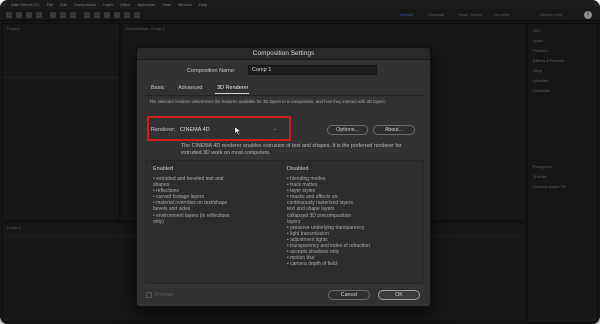  I want to click on composition-name-input, so click(312, 70).